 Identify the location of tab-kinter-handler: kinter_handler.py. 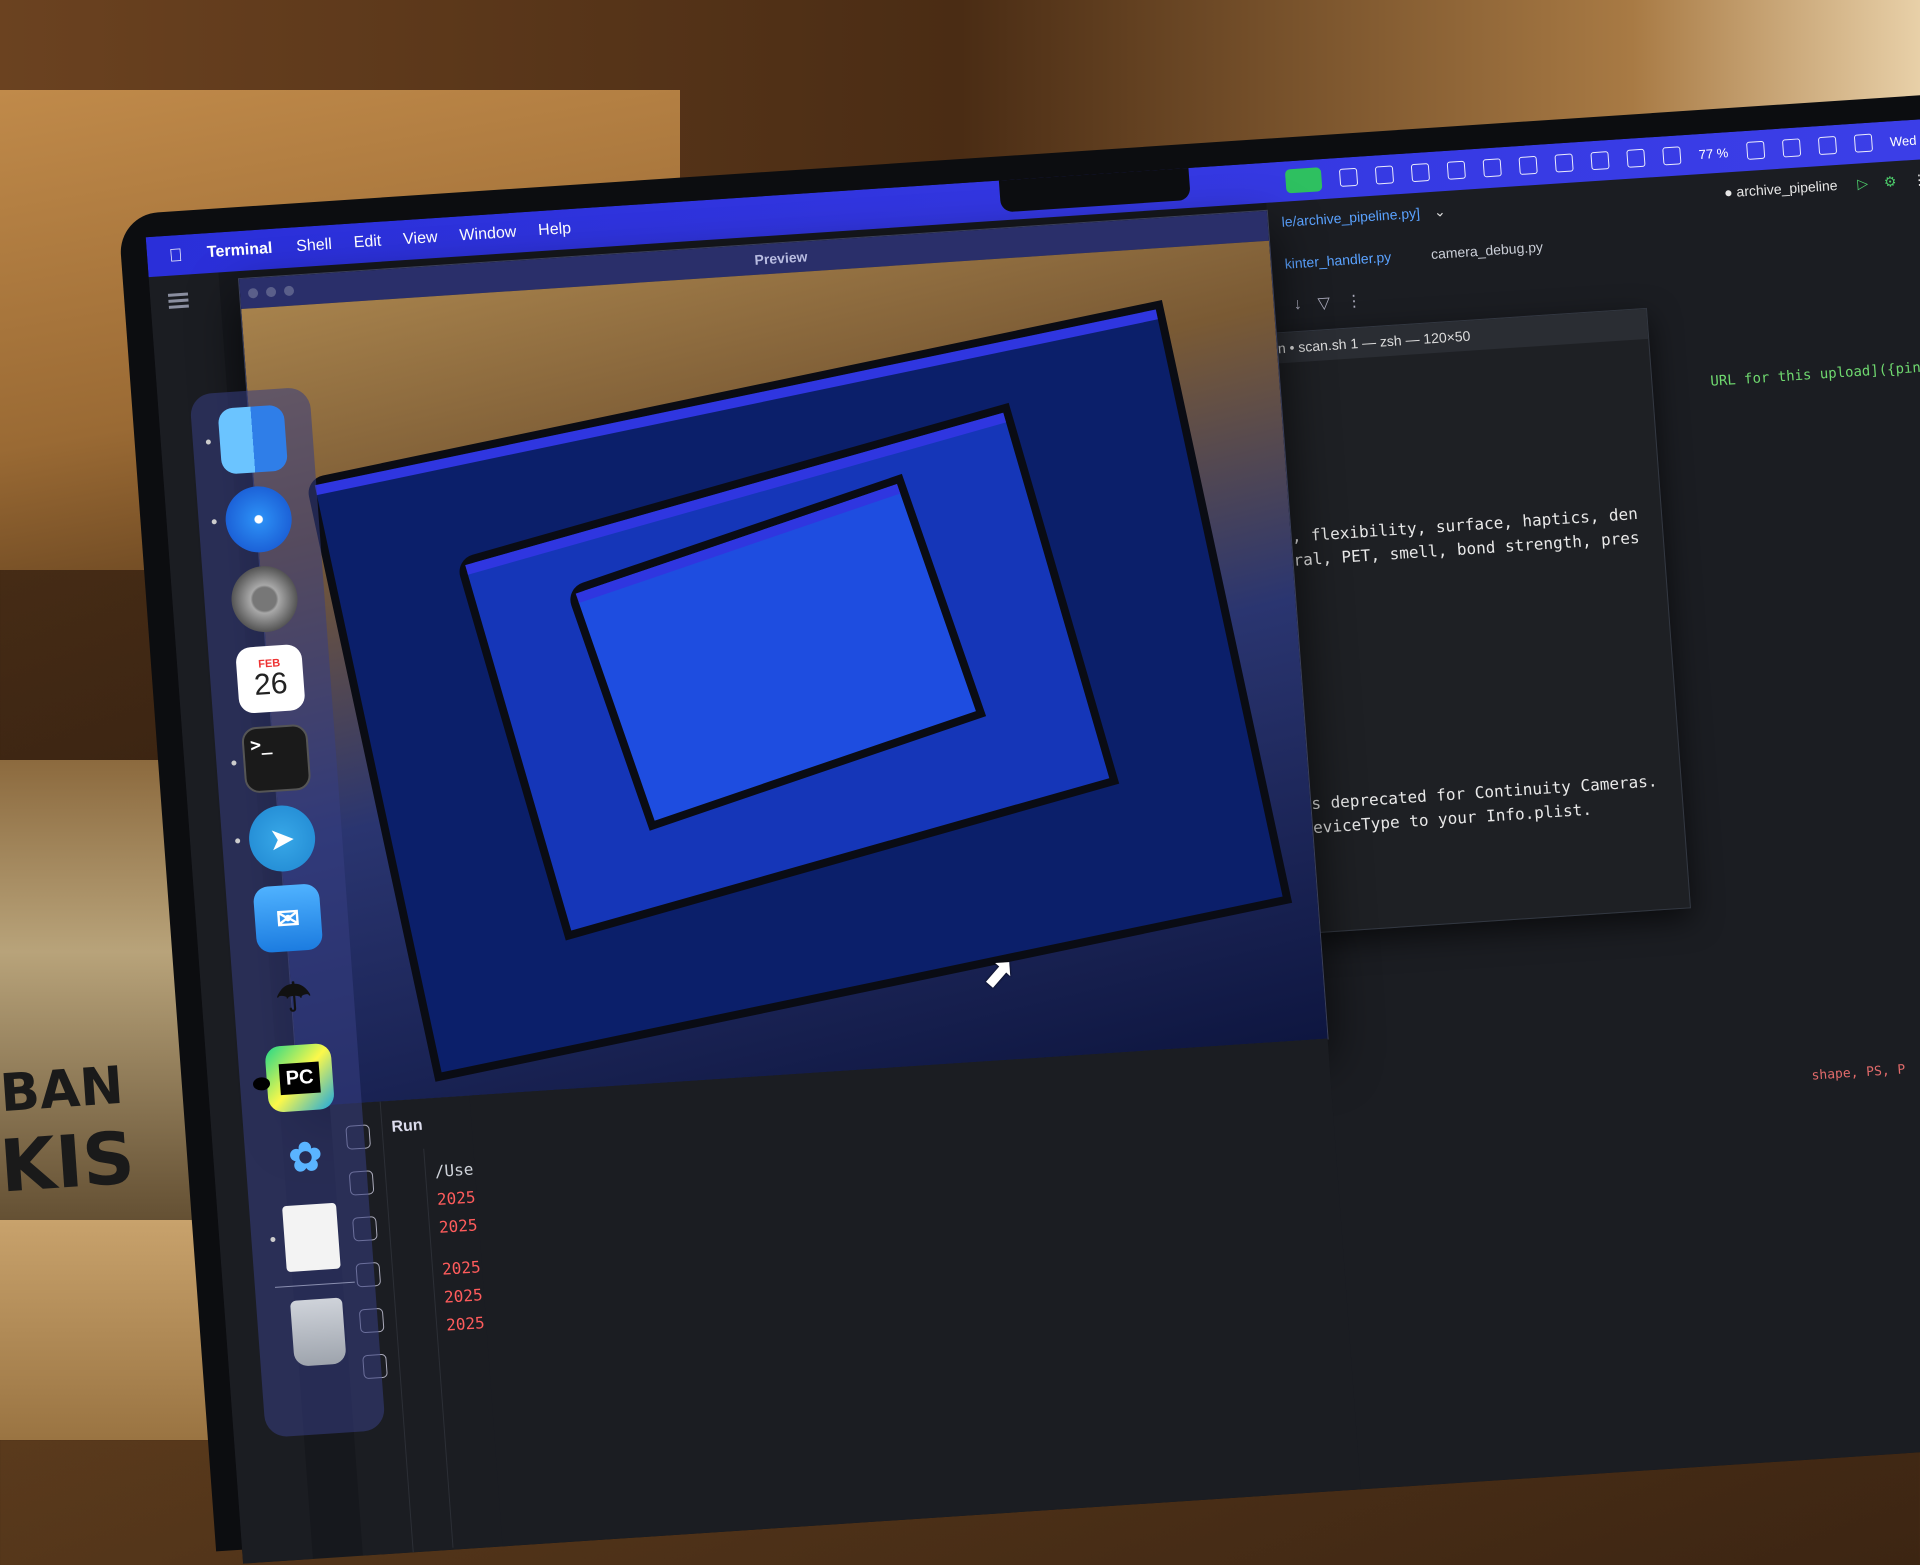
(1338, 260).